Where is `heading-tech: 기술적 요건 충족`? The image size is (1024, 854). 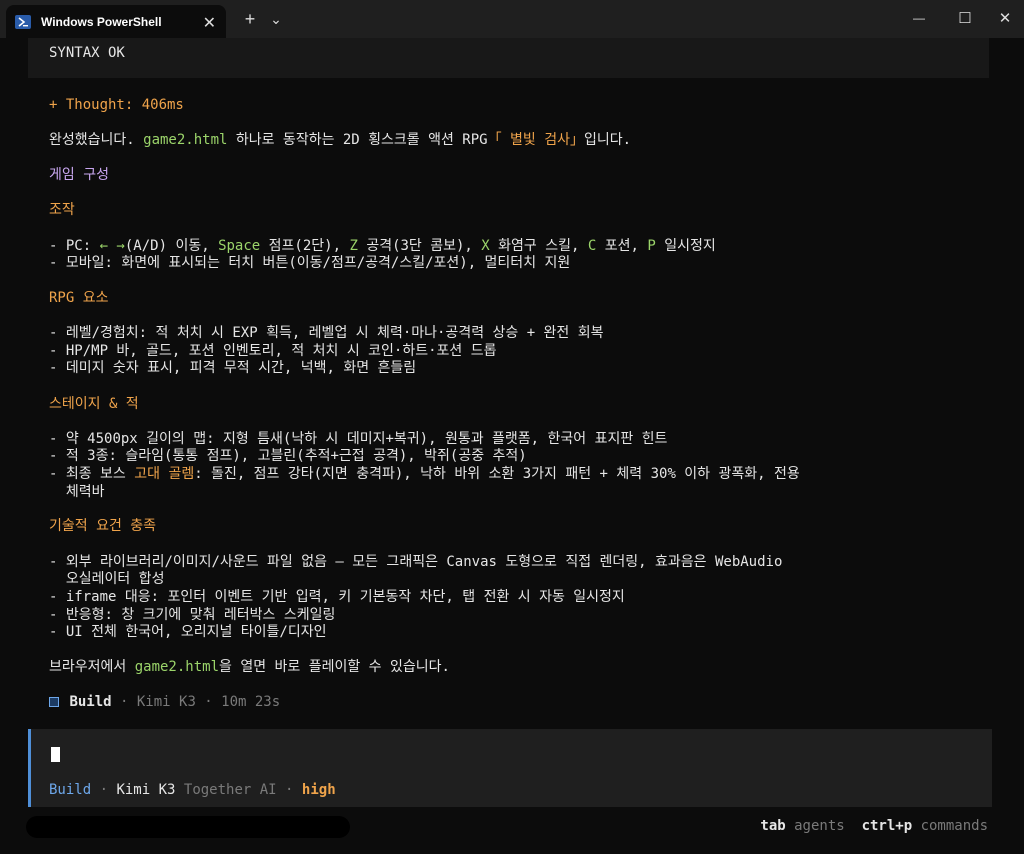 heading-tech: 기술적 요건 충족 is located at coordinates (103, 526).